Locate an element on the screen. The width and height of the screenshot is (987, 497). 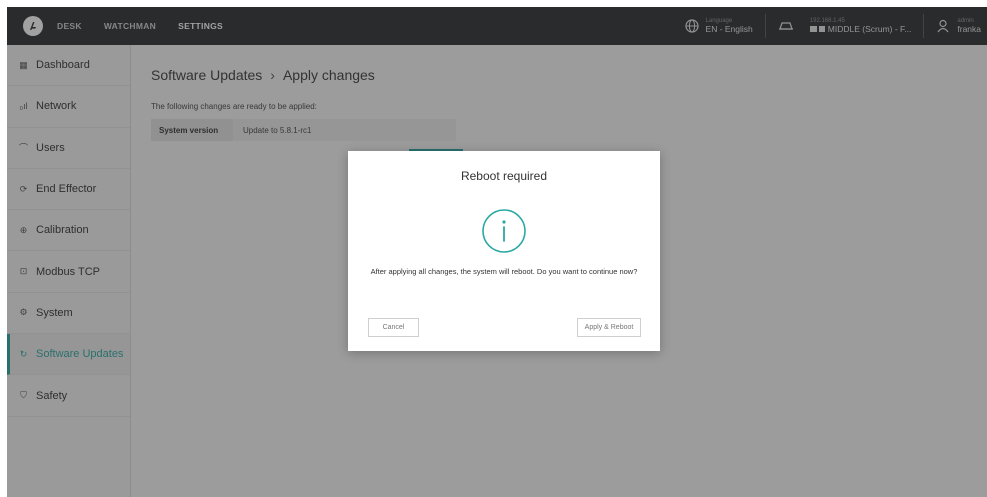
cancel-button: Cancel is located at coordinates (393, 327).